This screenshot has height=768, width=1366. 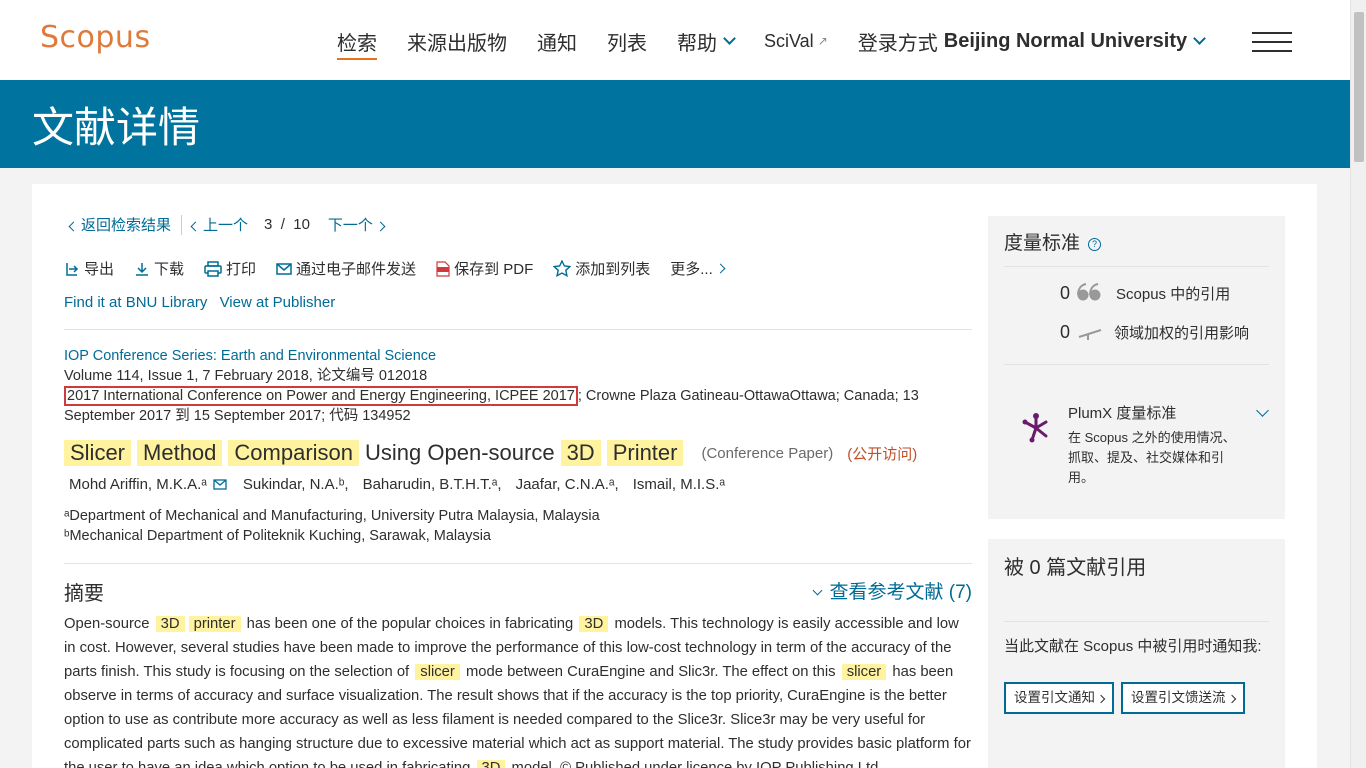 I want to click on nav-login: 登录方式 Beijing Normal University, so click(x=1032, y=41).